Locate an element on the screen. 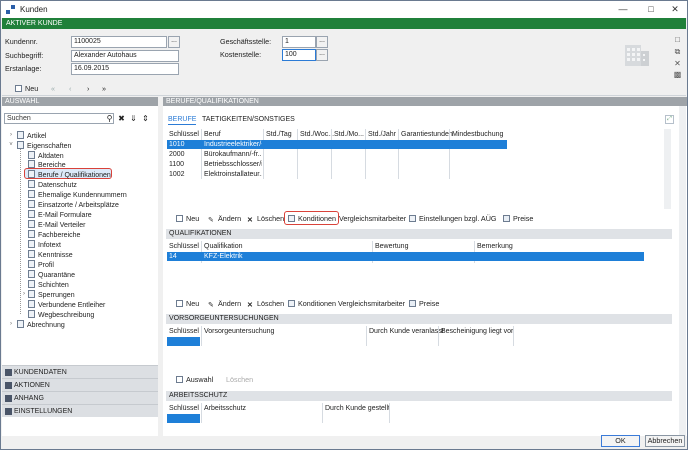  close-button: ✕ is located at coordinates (674, 9).